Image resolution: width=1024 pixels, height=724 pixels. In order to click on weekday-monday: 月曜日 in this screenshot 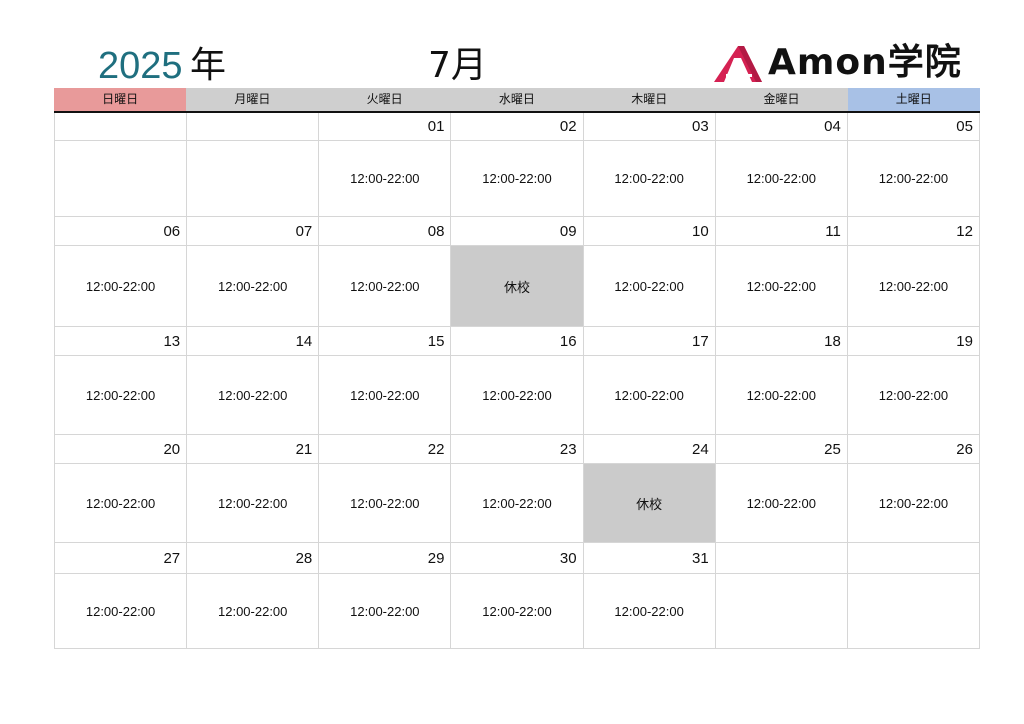, I will do `click(252, 99)`.